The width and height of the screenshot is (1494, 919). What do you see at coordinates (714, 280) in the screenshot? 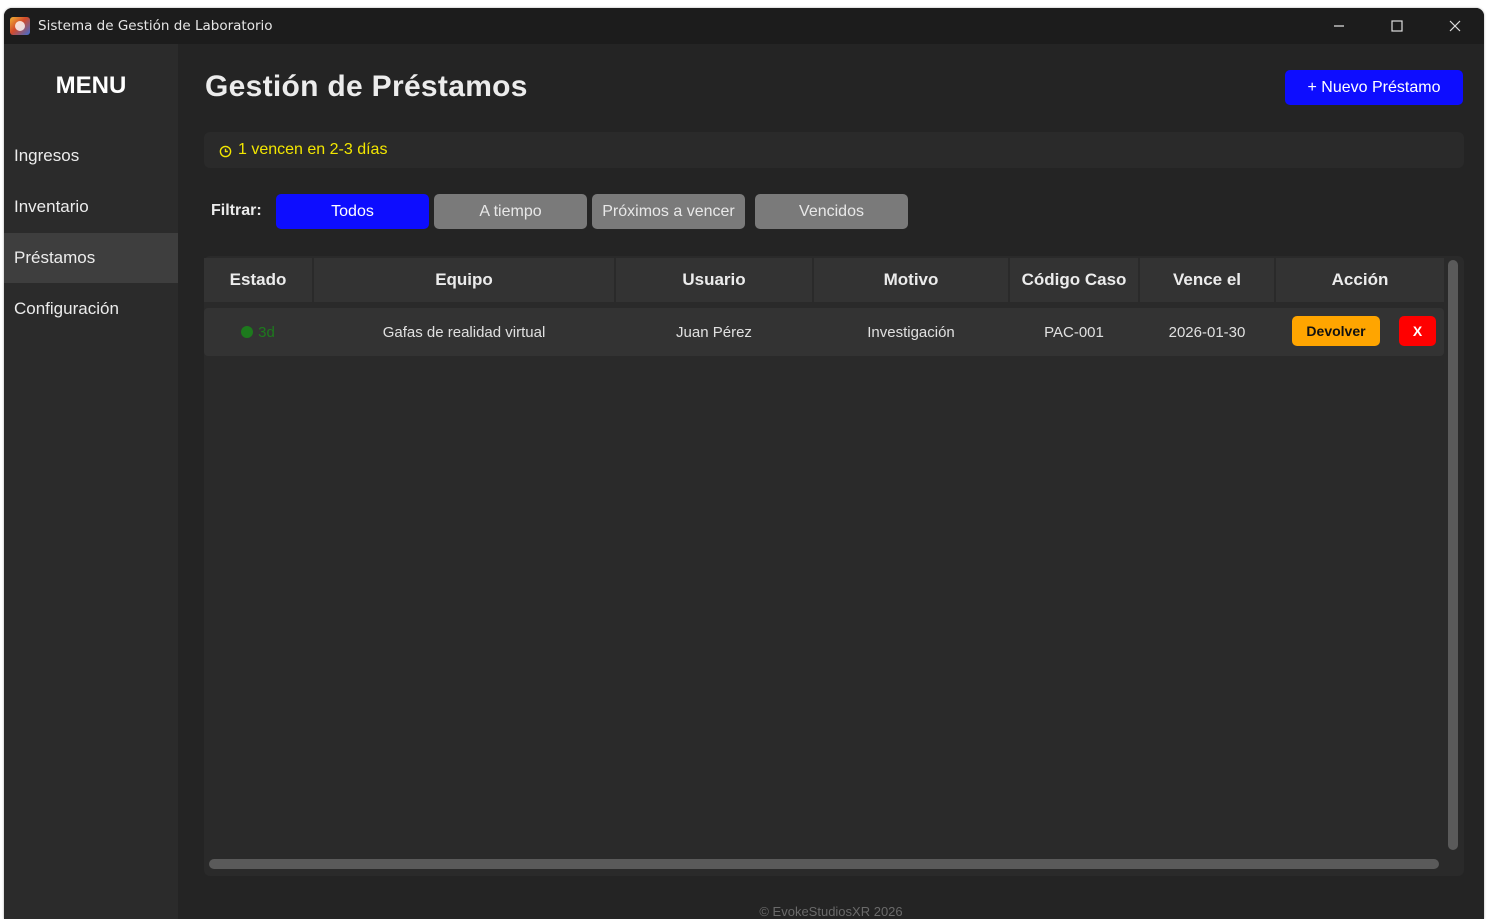
I see `column-header-usuario: Usuario` at bounding box center [714, 280].